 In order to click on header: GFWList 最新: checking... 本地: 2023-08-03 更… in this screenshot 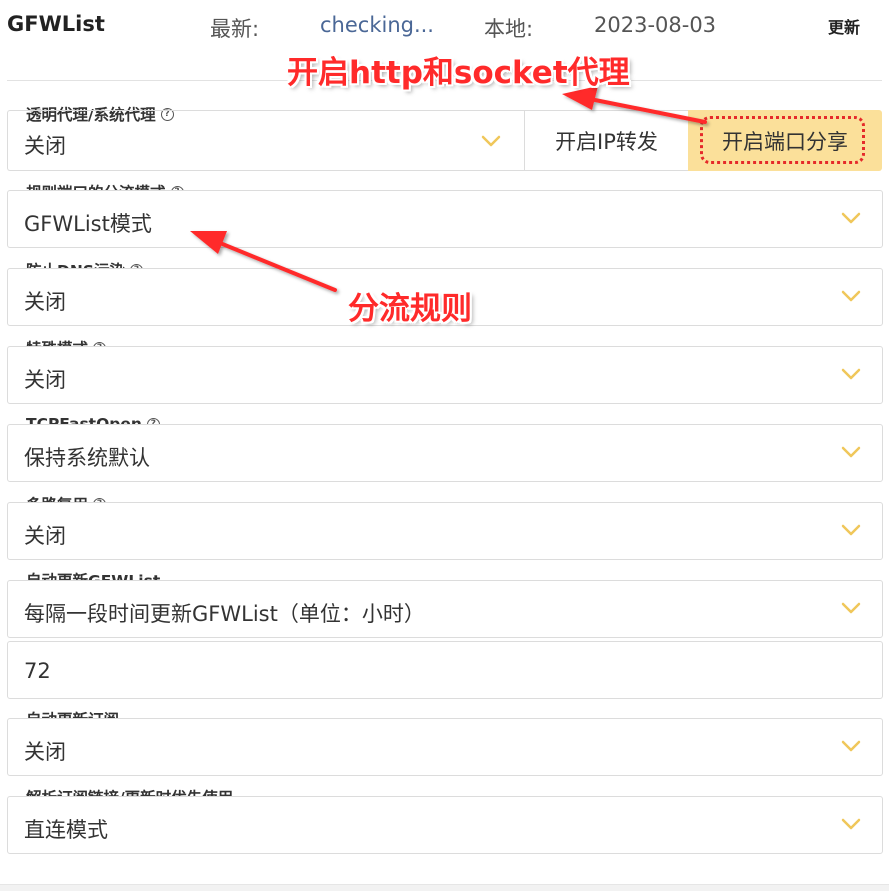, I will do `click(444, 25)`.